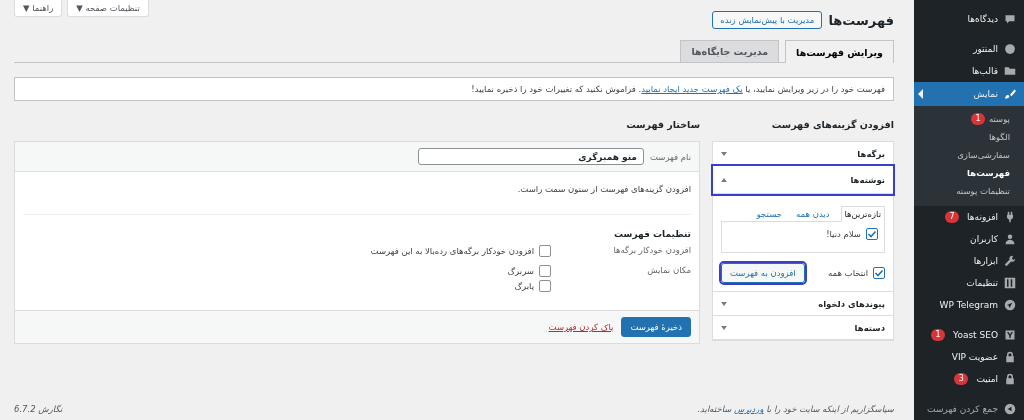 The width and height of the screenshot is (1024, 420). I want to click on setting-label: افزودن خودکار برگه‌ها, so click(651, 250).